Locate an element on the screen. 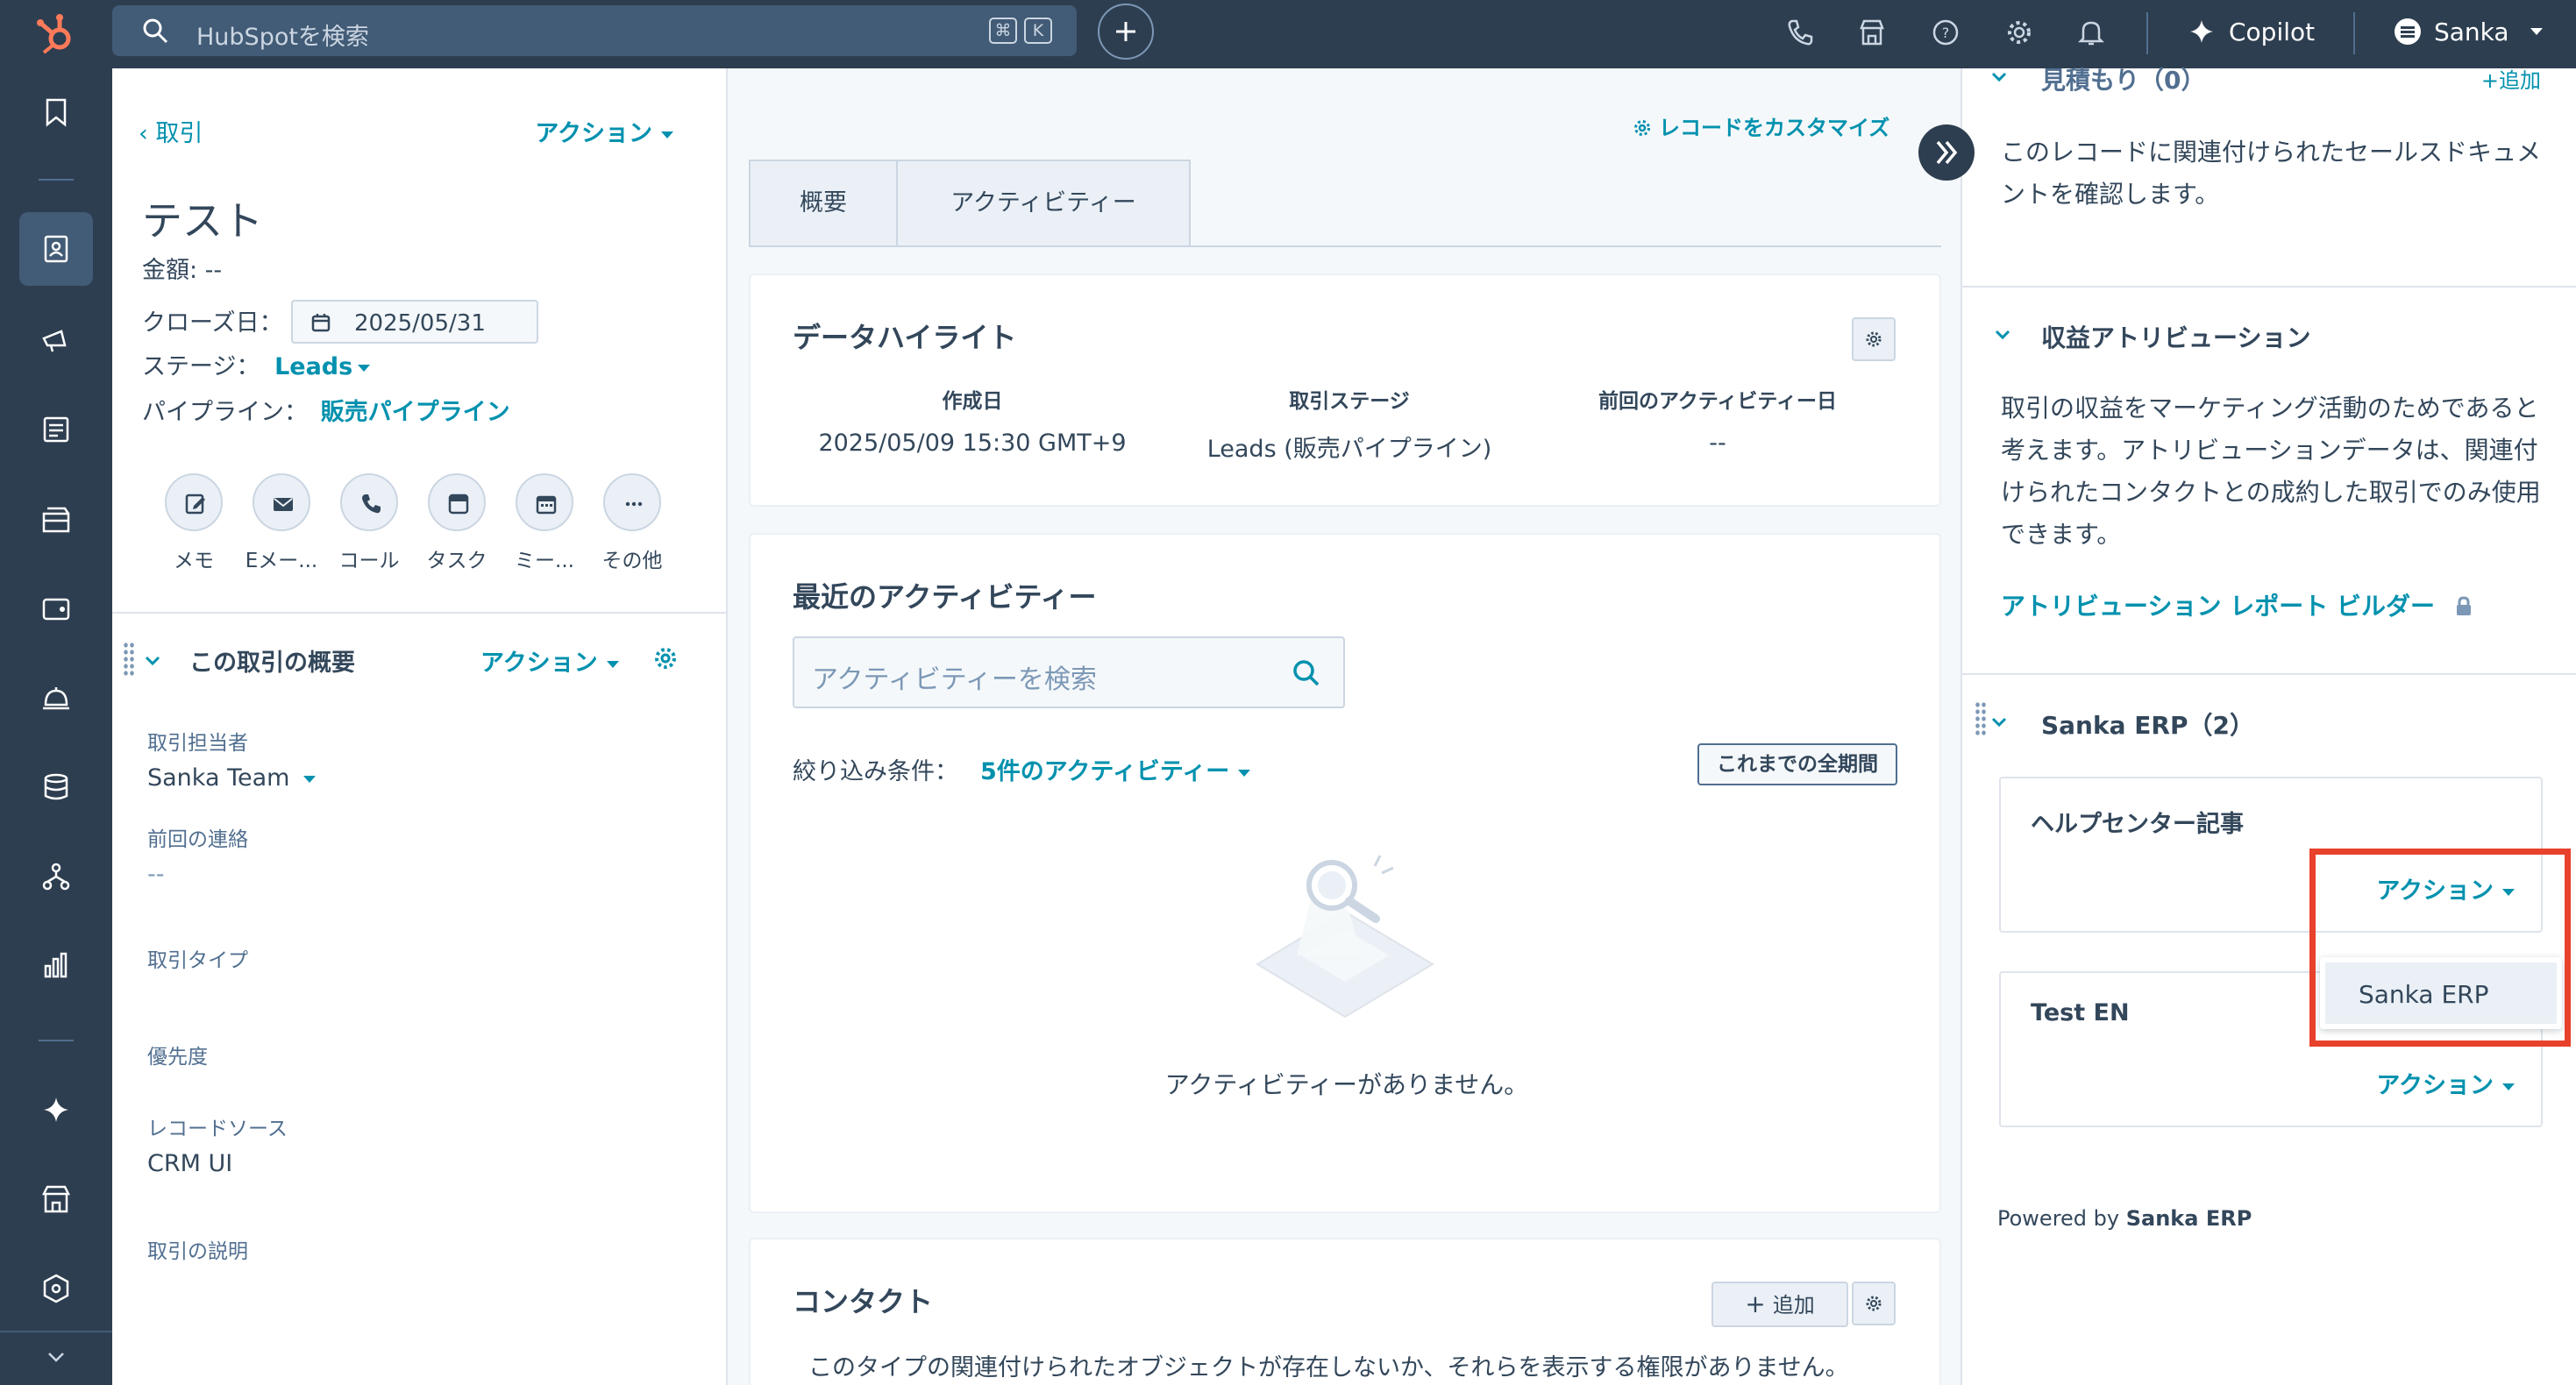  bookmark-icon is located at coordinates (56, 112).